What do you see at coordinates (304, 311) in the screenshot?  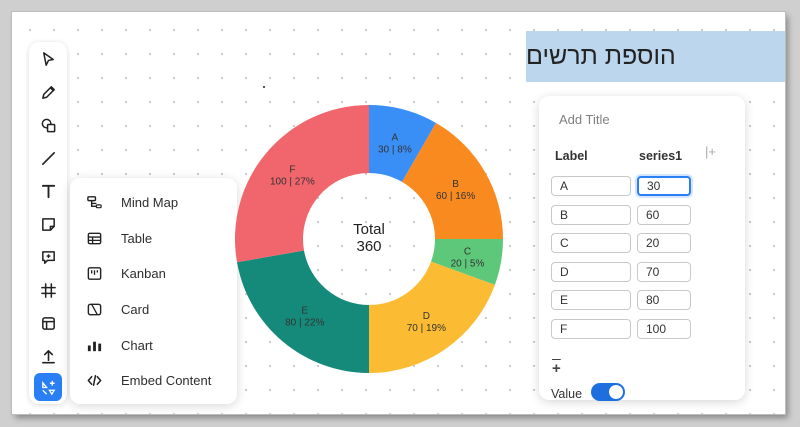 I see `slice-label-e: E` at bounding box center [304, 311].